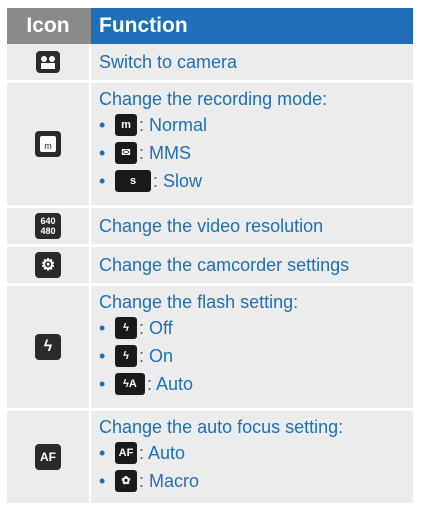 Image resolution: width=425 pixels, height=513 pixels. What do you see at coordinates (153, 125) in the screenshot?
I see `list-item: • m: Normal` at bounding box center [153, 125].